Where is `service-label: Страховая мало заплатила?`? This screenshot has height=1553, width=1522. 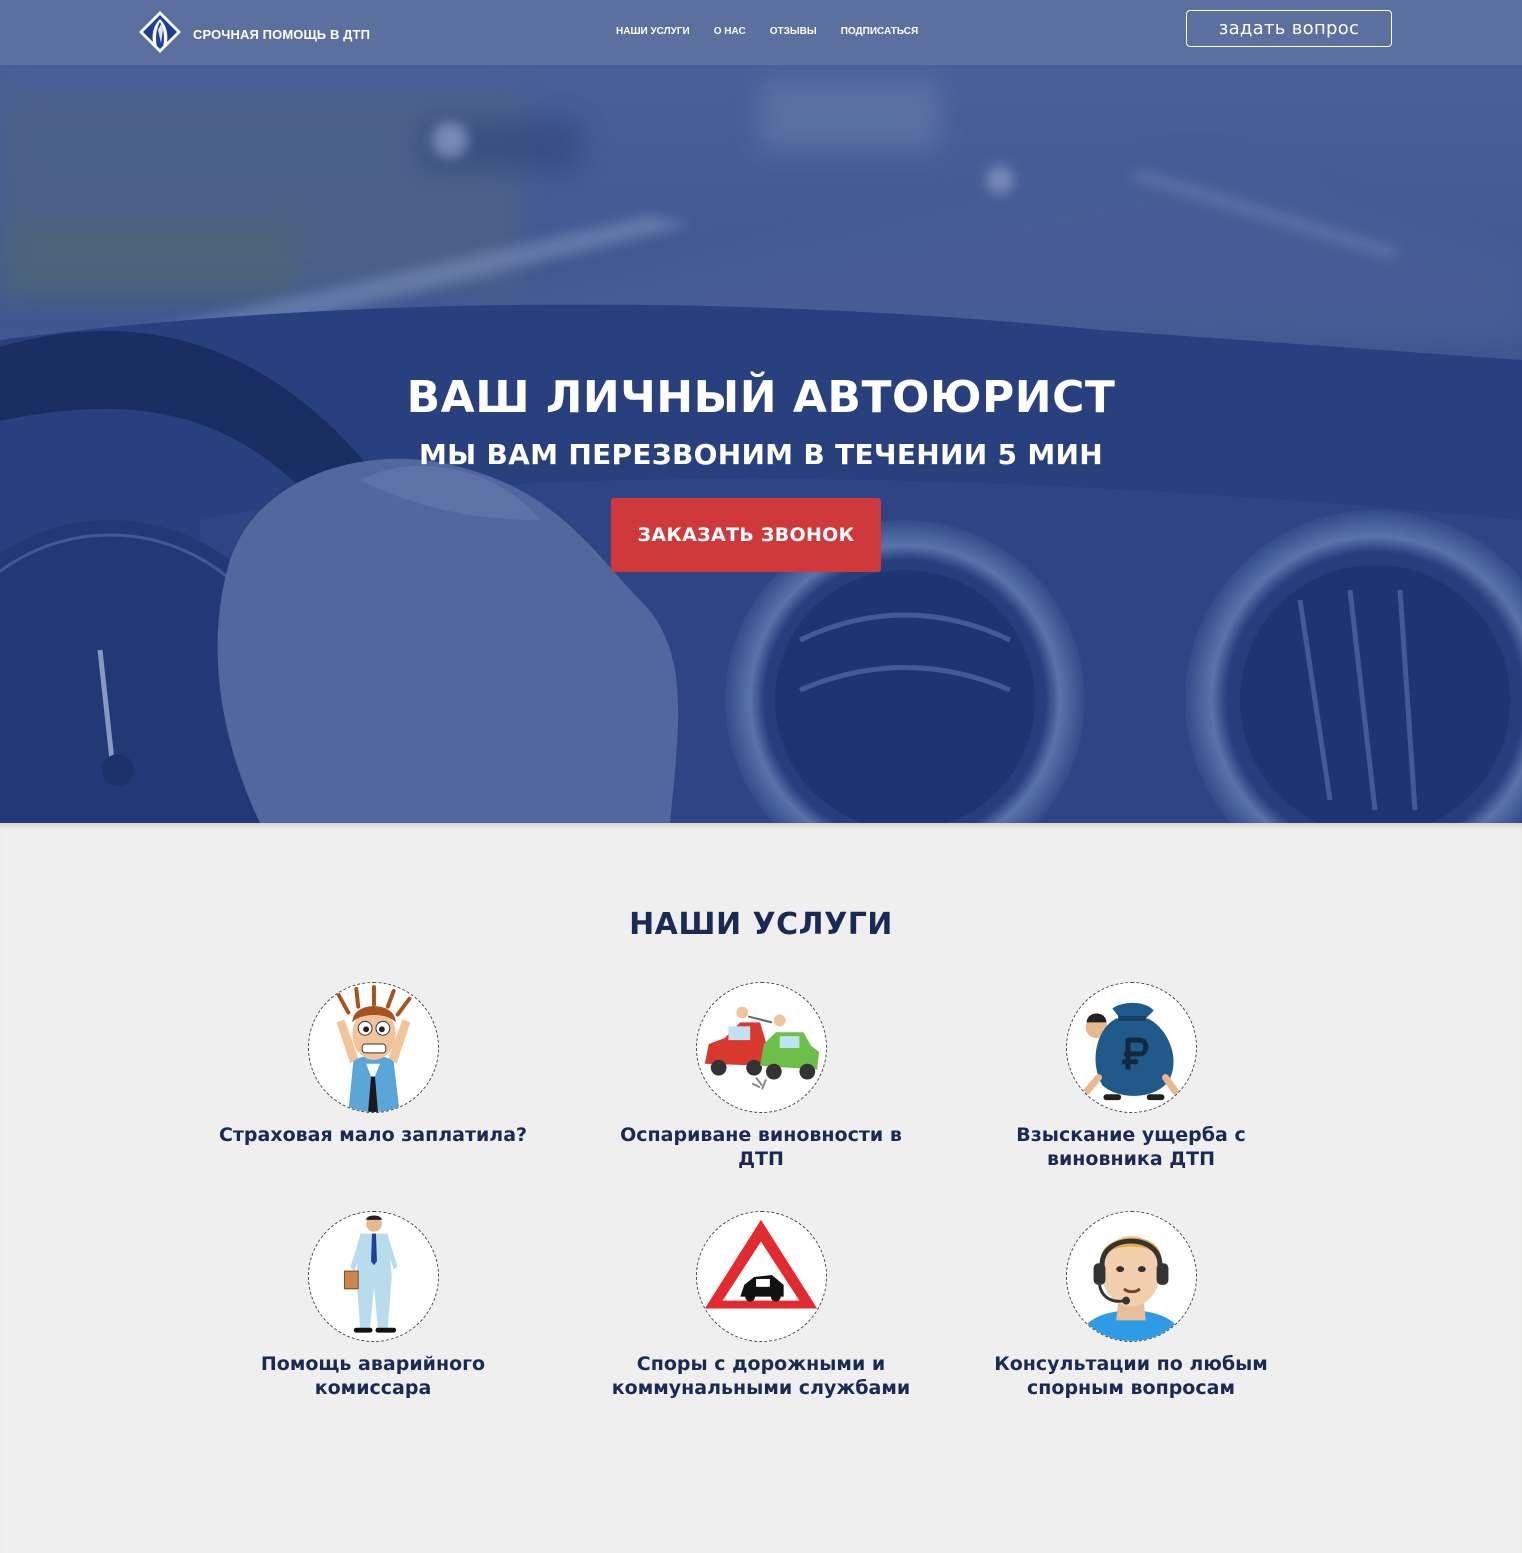
service-label: Страховая мало заплатила? is located at coordinates (373, 1135).